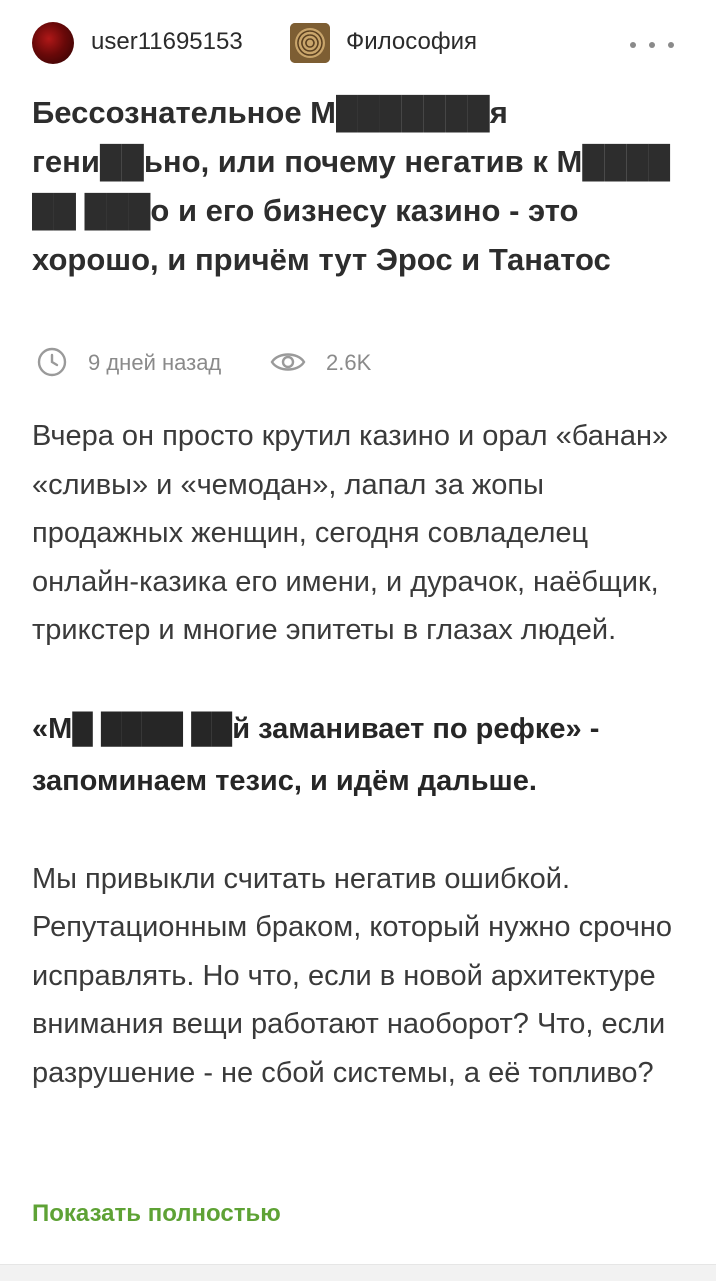 The image size is (716, 1281). I want to click on more-options-button, so click(652, 45).